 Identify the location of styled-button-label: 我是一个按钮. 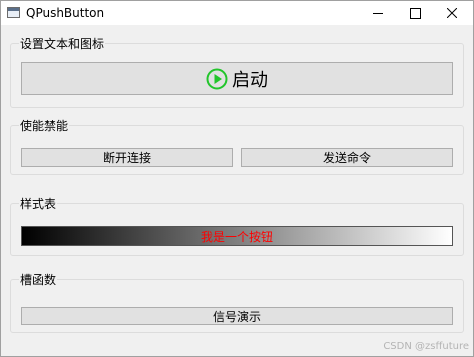
(236, 236).